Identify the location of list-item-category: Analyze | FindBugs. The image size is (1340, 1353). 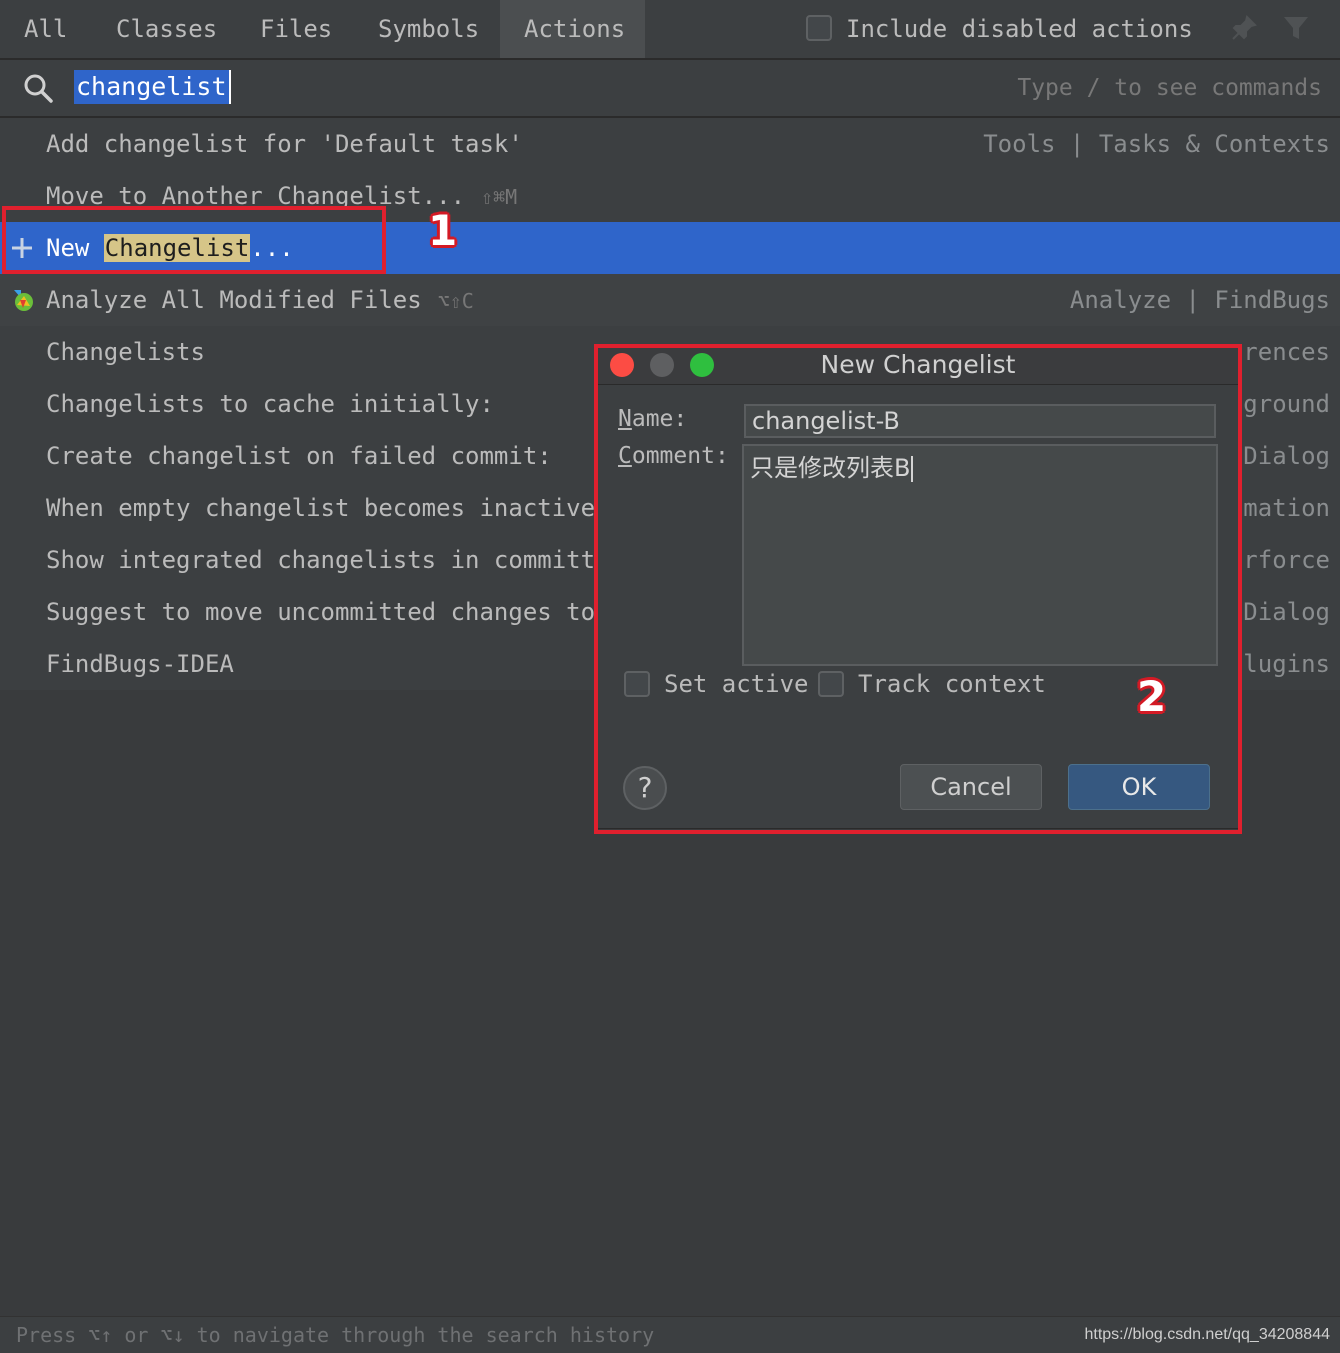
(1199, 300).